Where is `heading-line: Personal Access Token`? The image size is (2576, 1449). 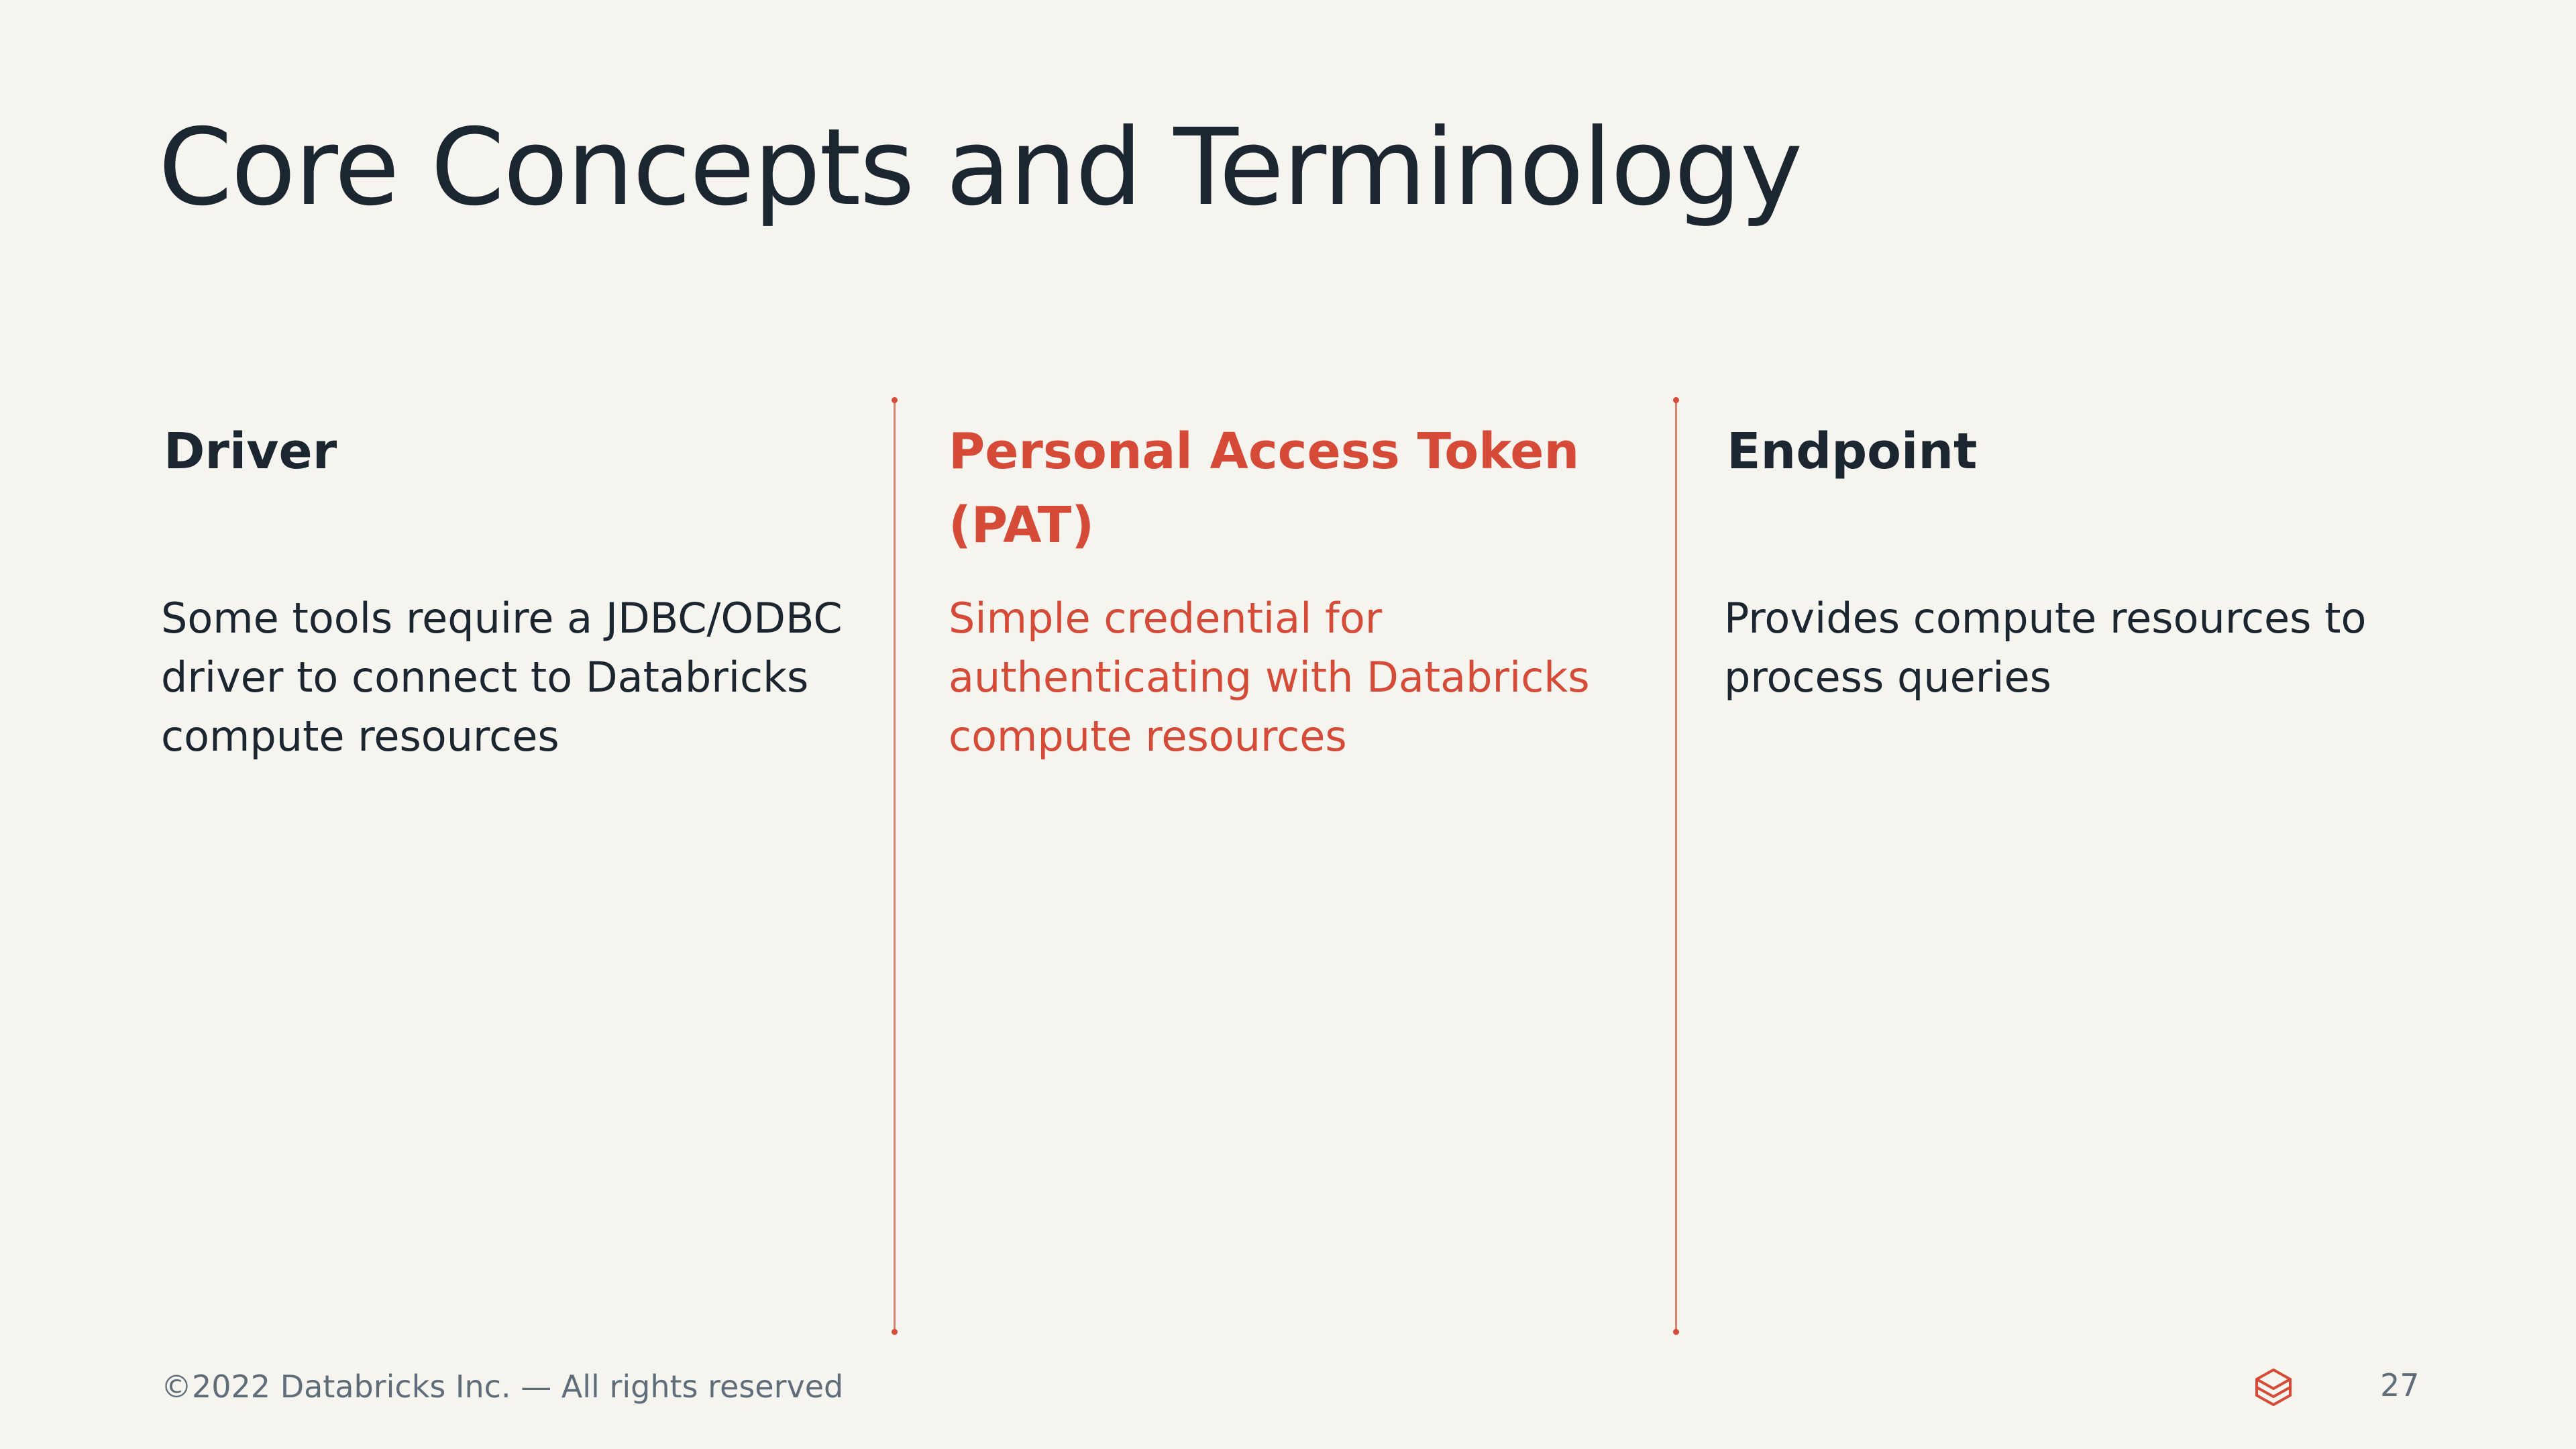
heading-line: Personal Access Token is located at coordinates (1264, 451).